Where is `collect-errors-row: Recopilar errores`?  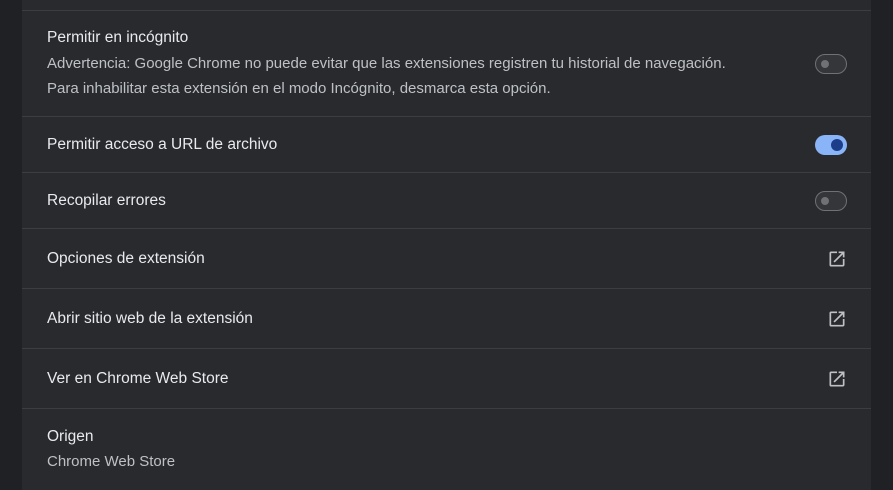 collect-errors-row: Recopilar errores is located at coordinates (446, 200).